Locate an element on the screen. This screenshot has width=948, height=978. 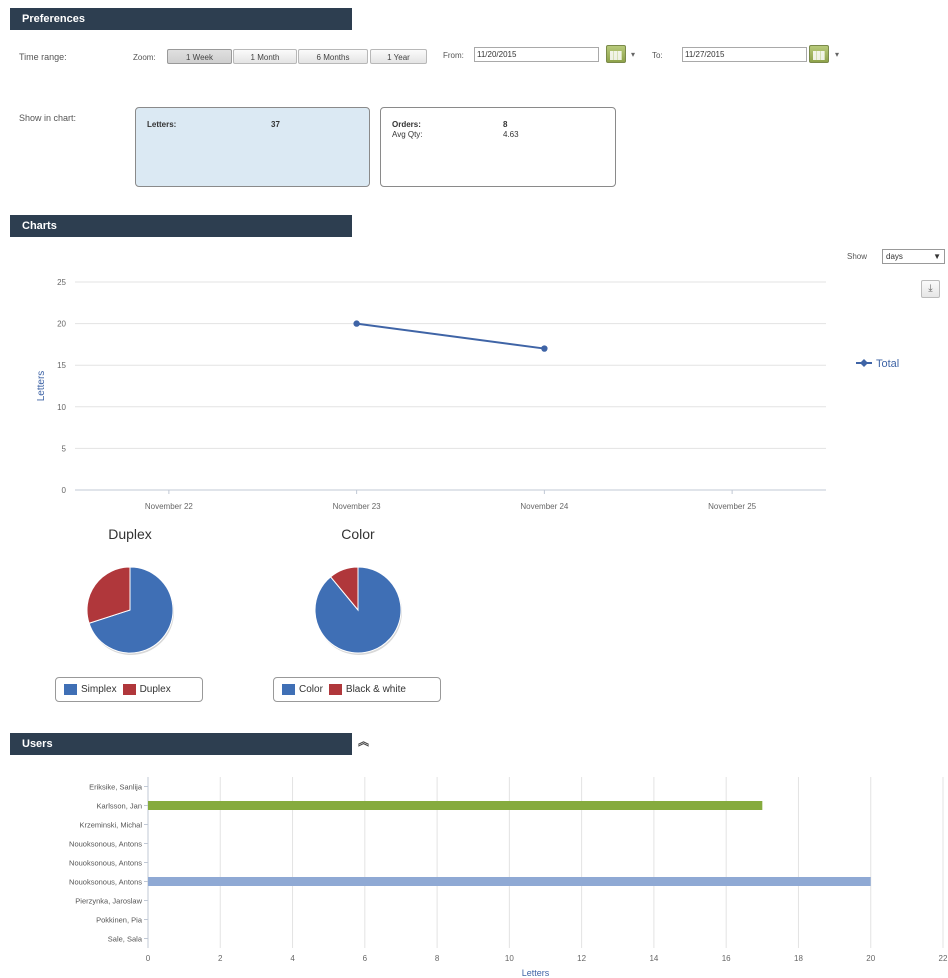
duplex-swatch is located at coordinates (129, 689).